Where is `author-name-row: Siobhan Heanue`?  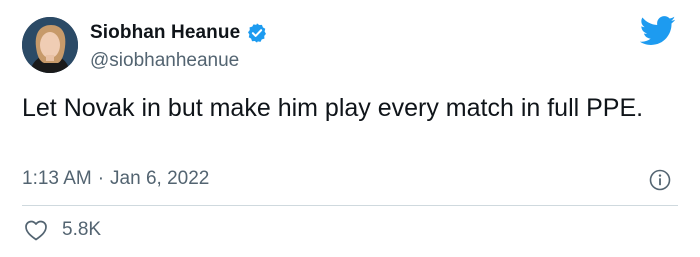 author-name-row: Siobhan Heanue is located at coordinates (179, 33).